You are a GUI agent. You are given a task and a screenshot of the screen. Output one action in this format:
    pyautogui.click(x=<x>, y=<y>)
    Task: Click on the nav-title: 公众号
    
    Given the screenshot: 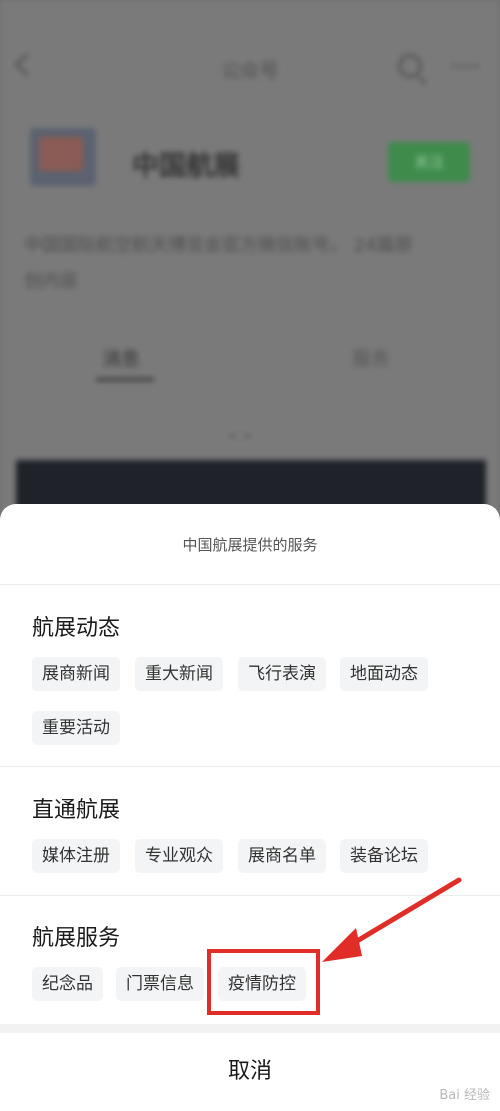 What is the action you would take?
    pyautogui.click(x=250, y=71)
    